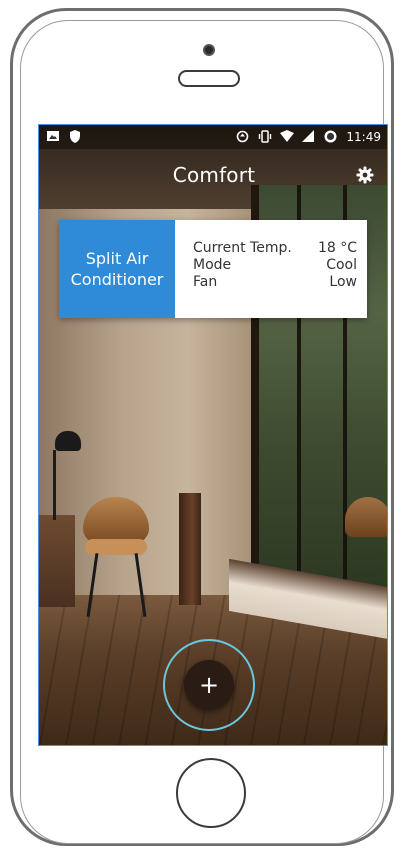  What do you see at coordinates (65, 137) in the screenshot?
I see `status-left-icons` at bounding box center [65, 137].